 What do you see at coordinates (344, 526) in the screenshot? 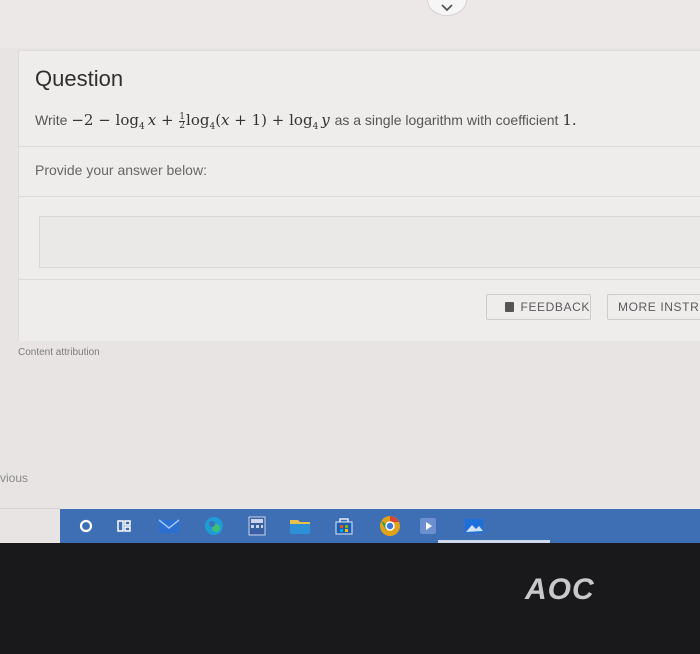
I see `store-icon` at bounding box center [344, 526].